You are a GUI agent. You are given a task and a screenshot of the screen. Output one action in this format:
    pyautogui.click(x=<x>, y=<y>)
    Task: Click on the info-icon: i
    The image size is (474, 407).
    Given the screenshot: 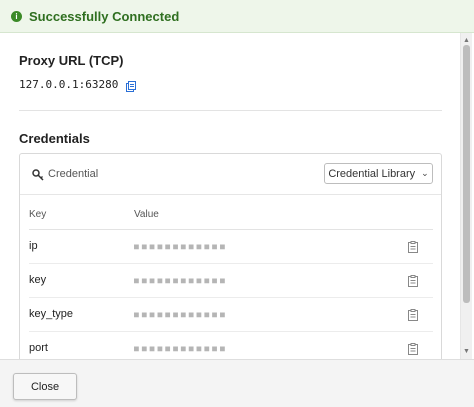 What is the action you would take?
    pyautogui.click(x=16, y=16)
    